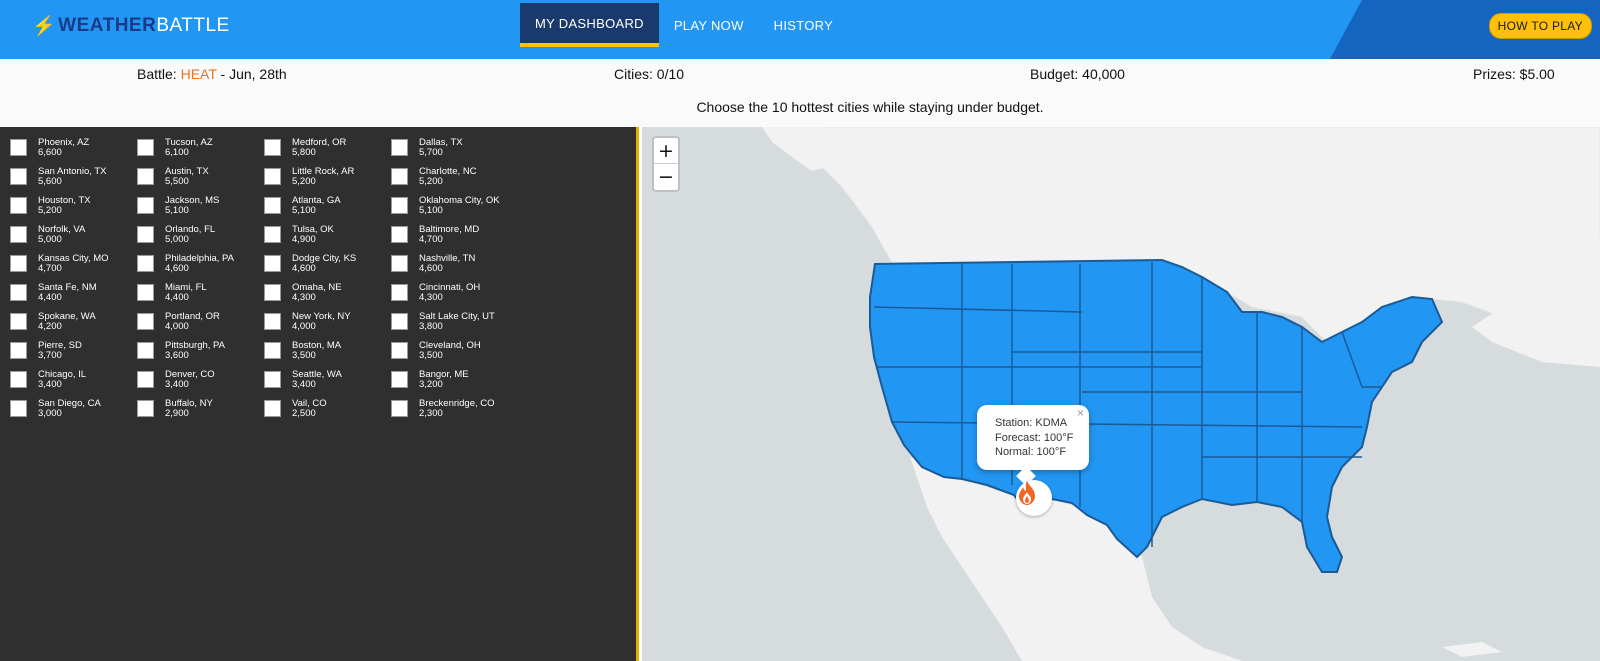  Describe the element at coordinates (177, 355) in the screenshot. I see `city-cost: 3,600` at that location.